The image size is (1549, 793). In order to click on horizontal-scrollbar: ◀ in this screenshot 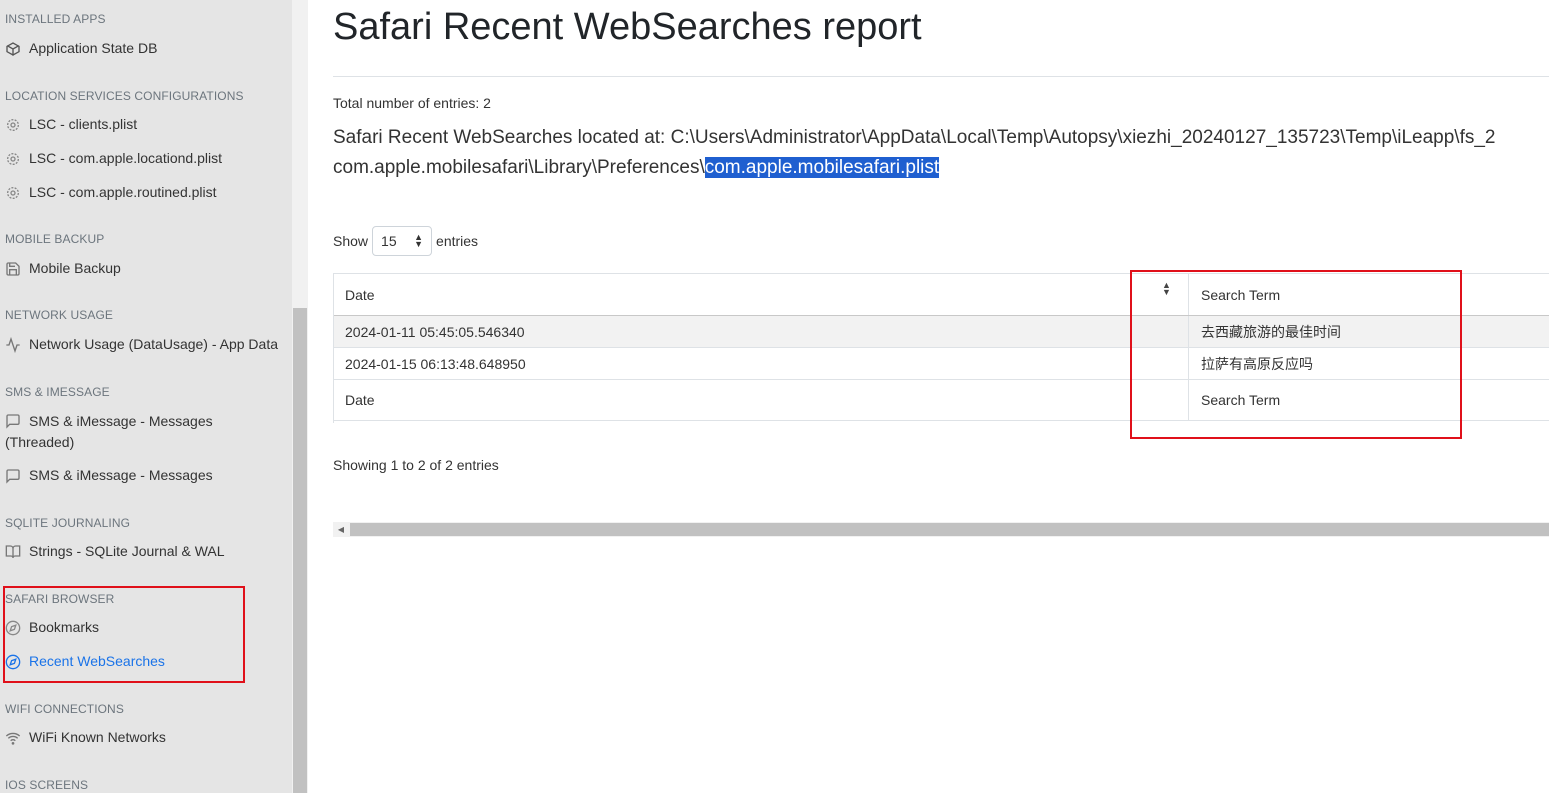, I will do `click(941, 529)`.